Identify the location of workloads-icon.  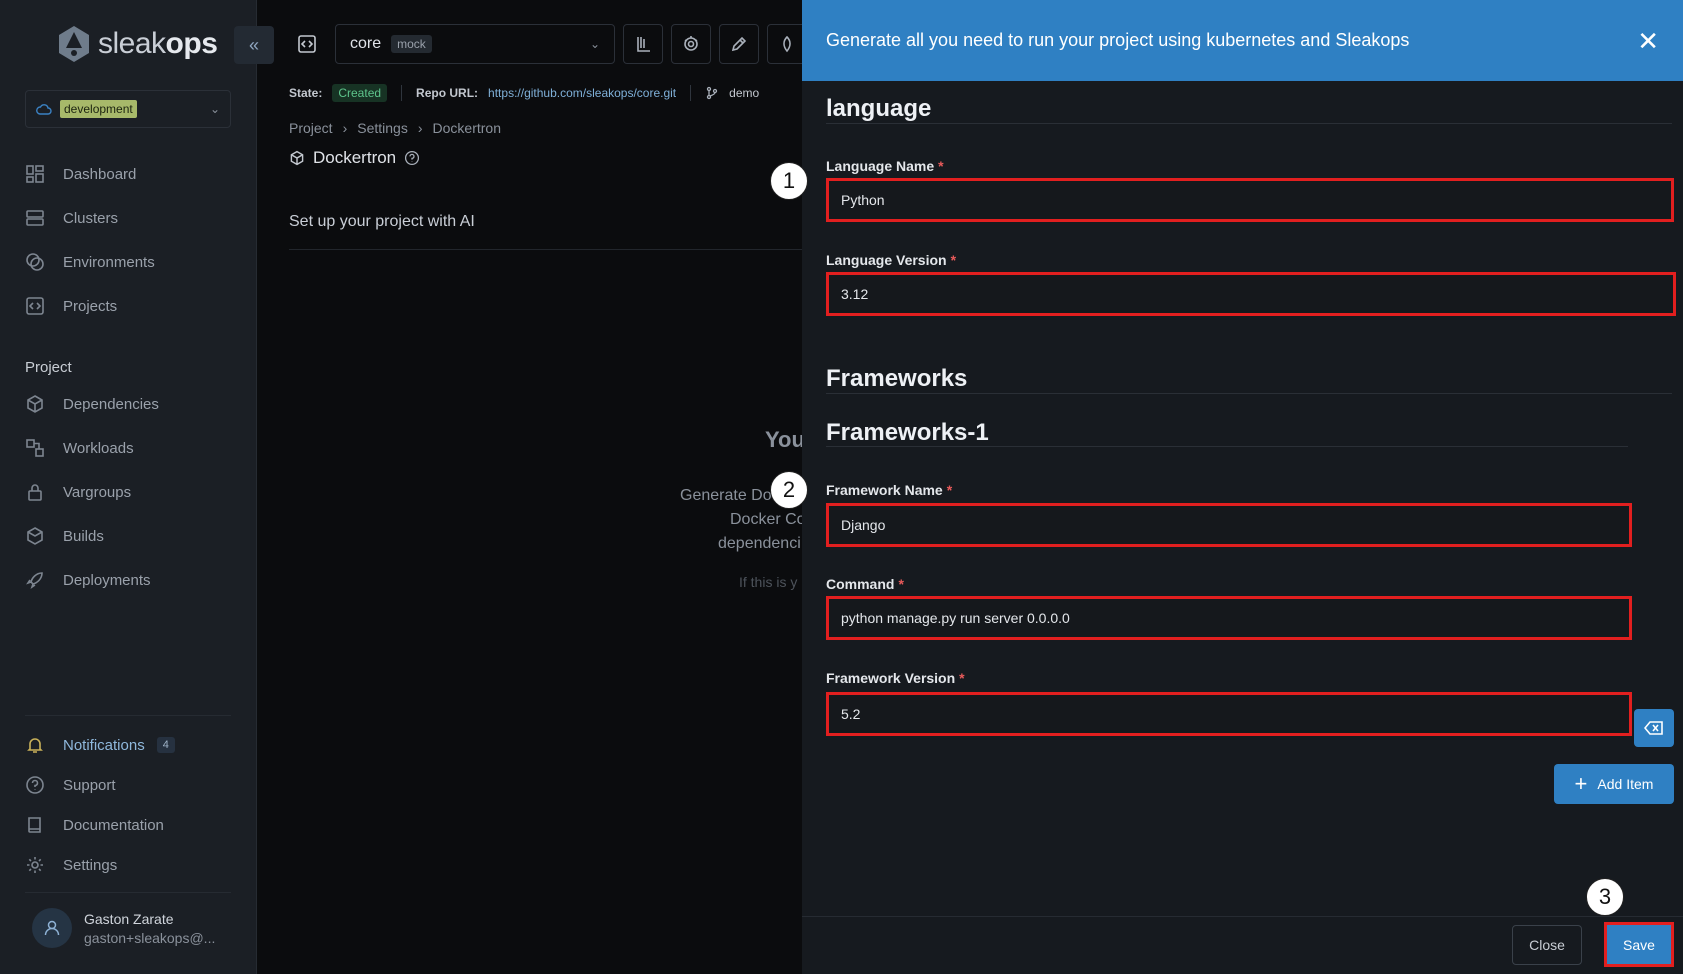
(35, 448).